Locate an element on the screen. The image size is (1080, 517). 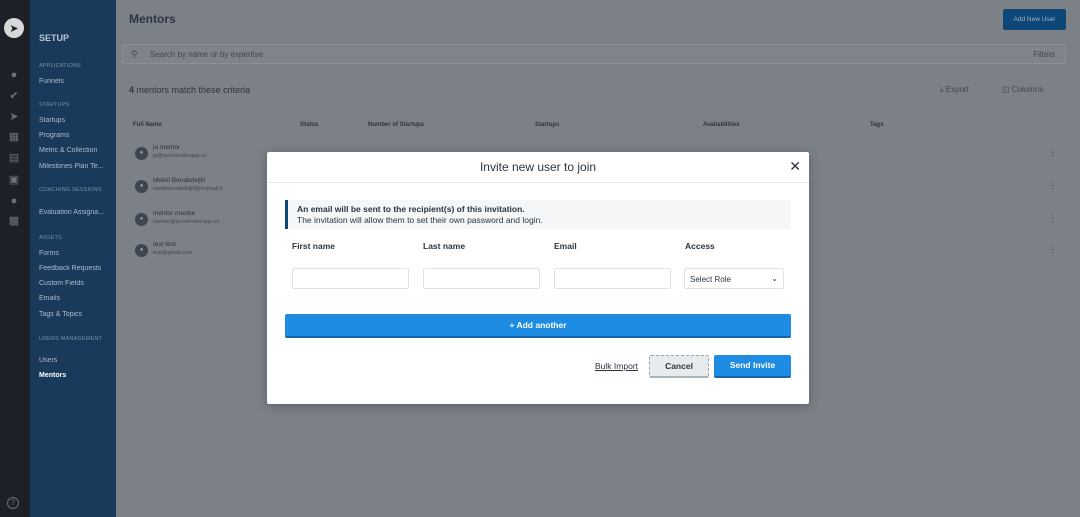
page-title: Mentors is located at coordinates (152, 19).